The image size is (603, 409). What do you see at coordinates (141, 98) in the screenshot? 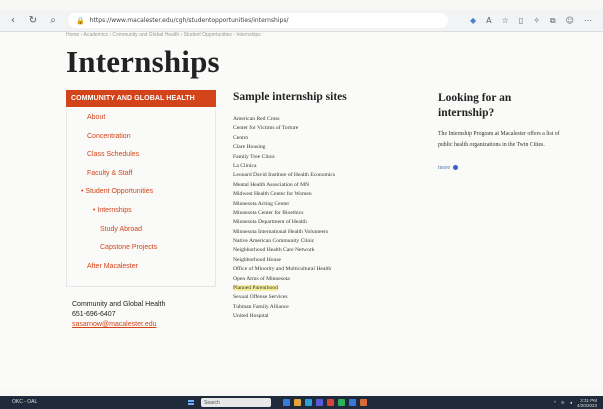
I see `sidebar-heading: COMMUNITY AND GLOBAL HEALTH` at bounding box center [141, 98].